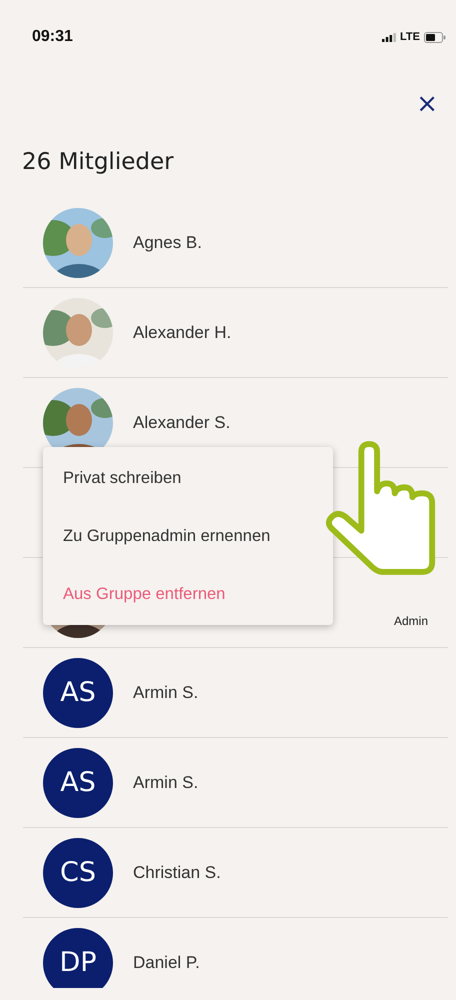 The height and width of the screenshot is (1000, 456). I want to click on menu-item: Zu Gruppenadmin ernennen, so click(188, 536).